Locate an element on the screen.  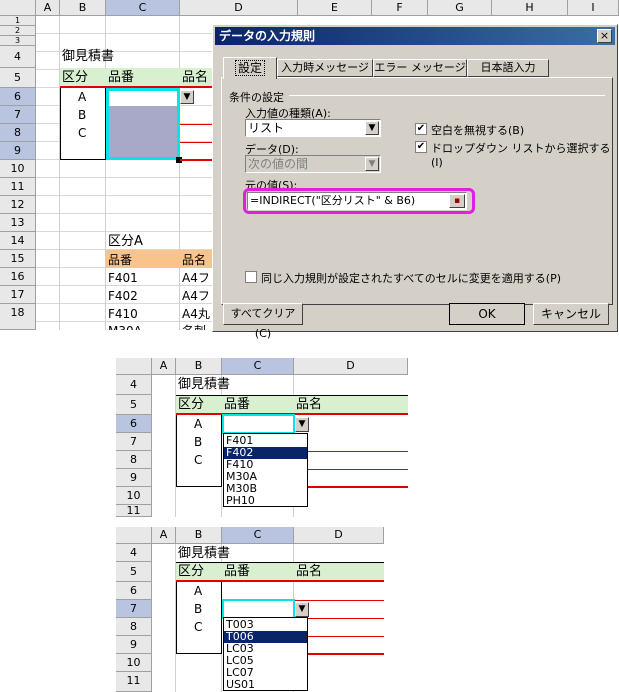
sub-title: 区分A is located at coordinates (125, 241).